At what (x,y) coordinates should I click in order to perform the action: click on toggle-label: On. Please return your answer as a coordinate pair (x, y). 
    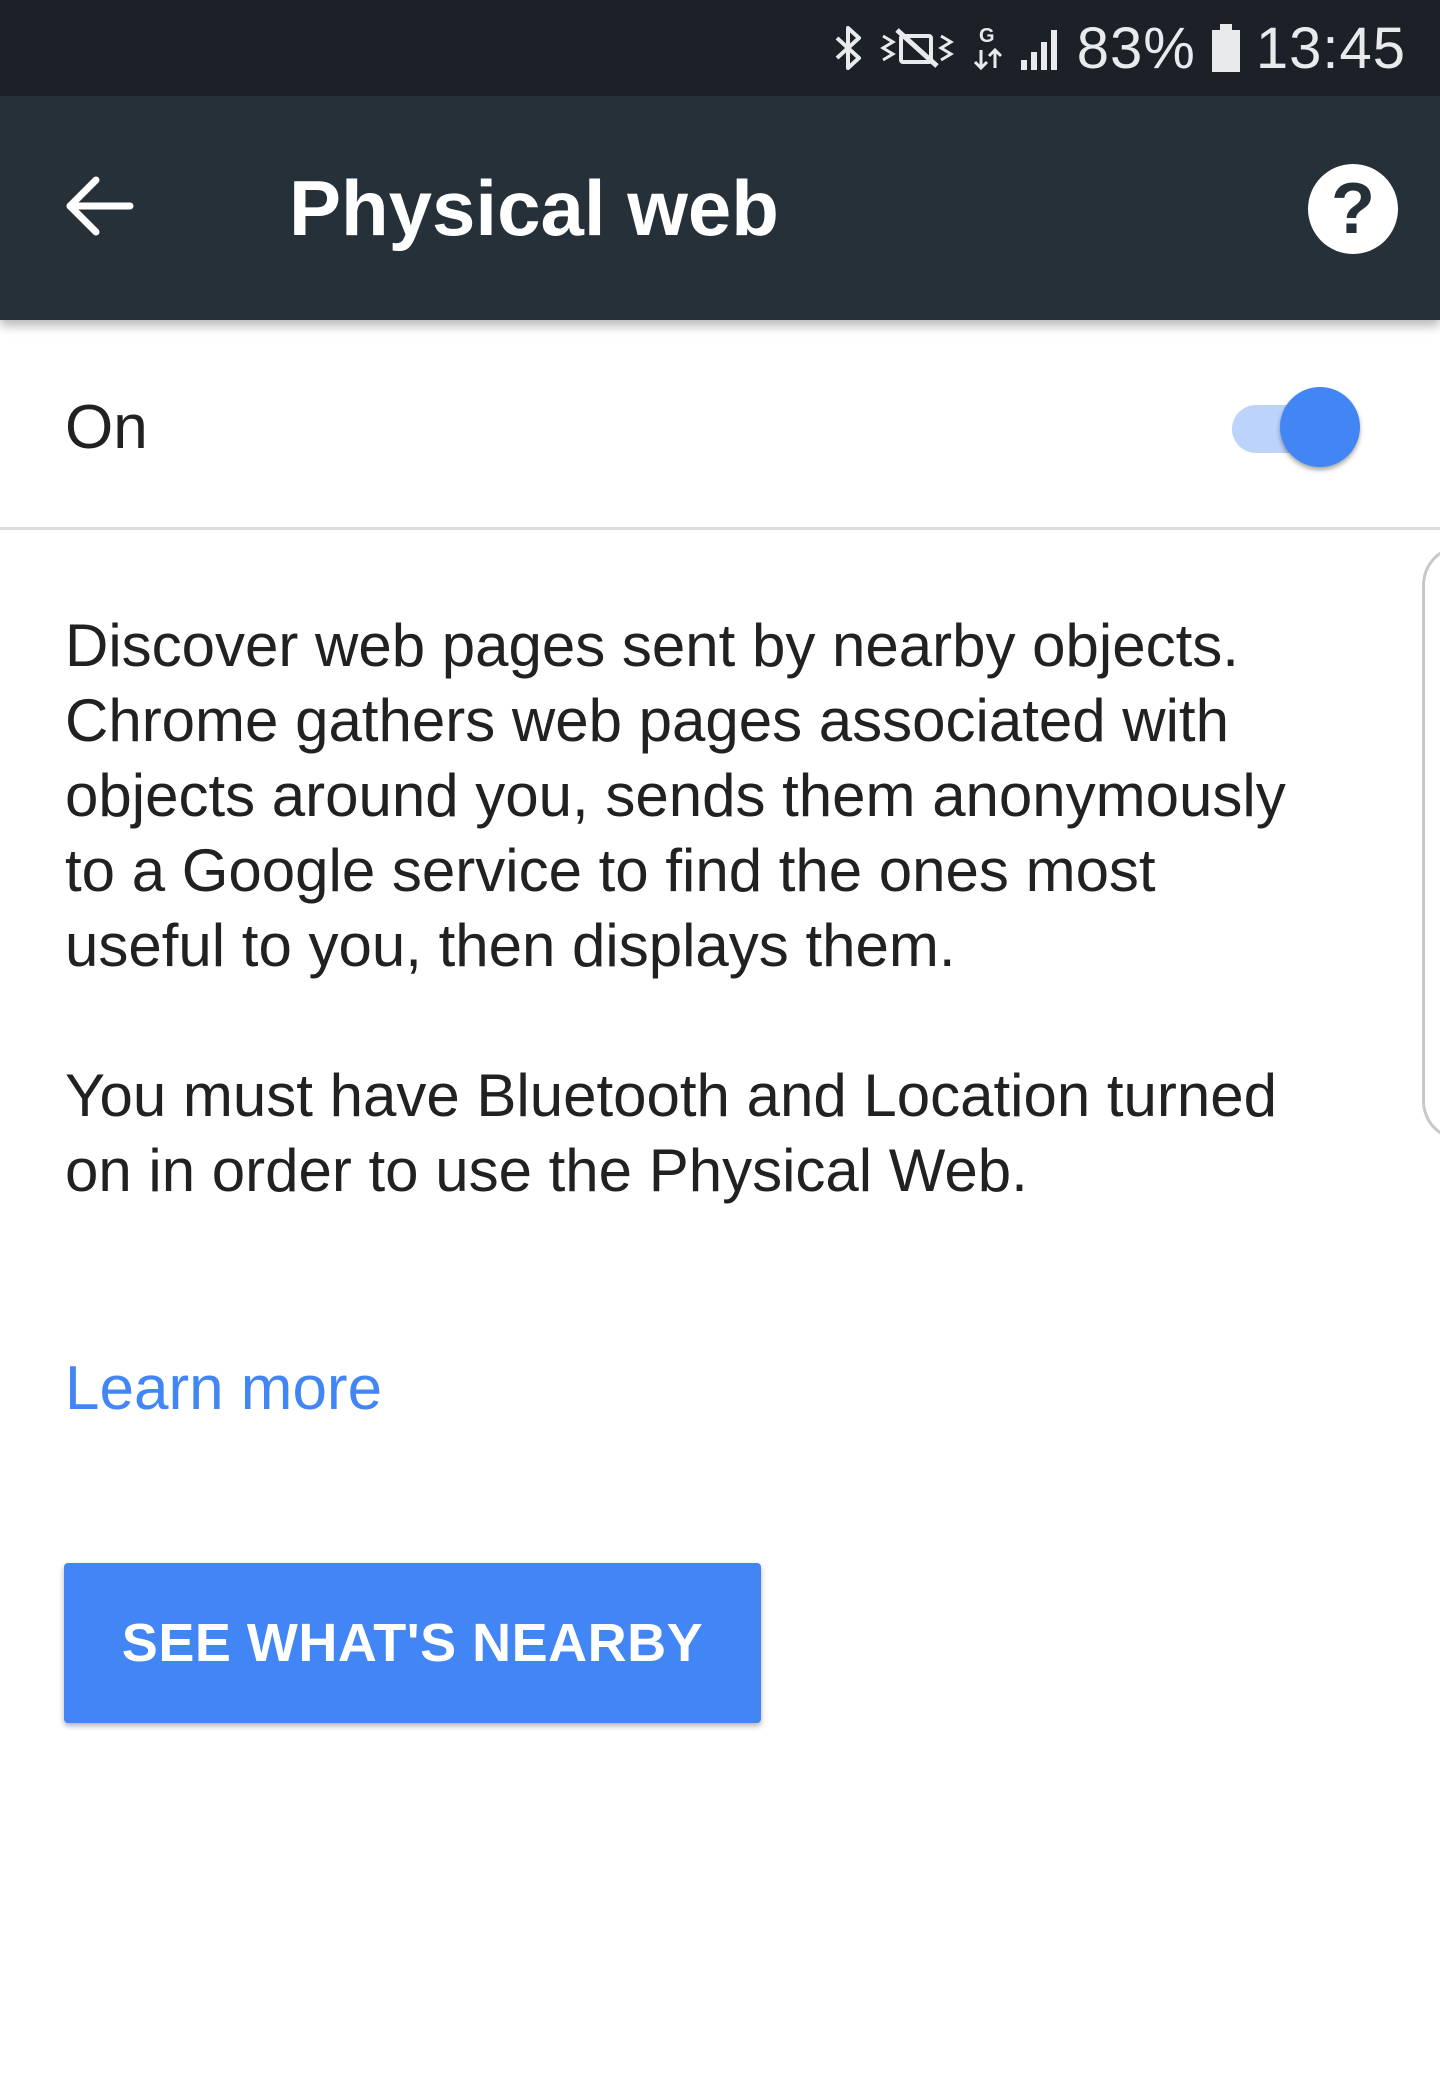
    Looking at the image, I should click on (106, 427).